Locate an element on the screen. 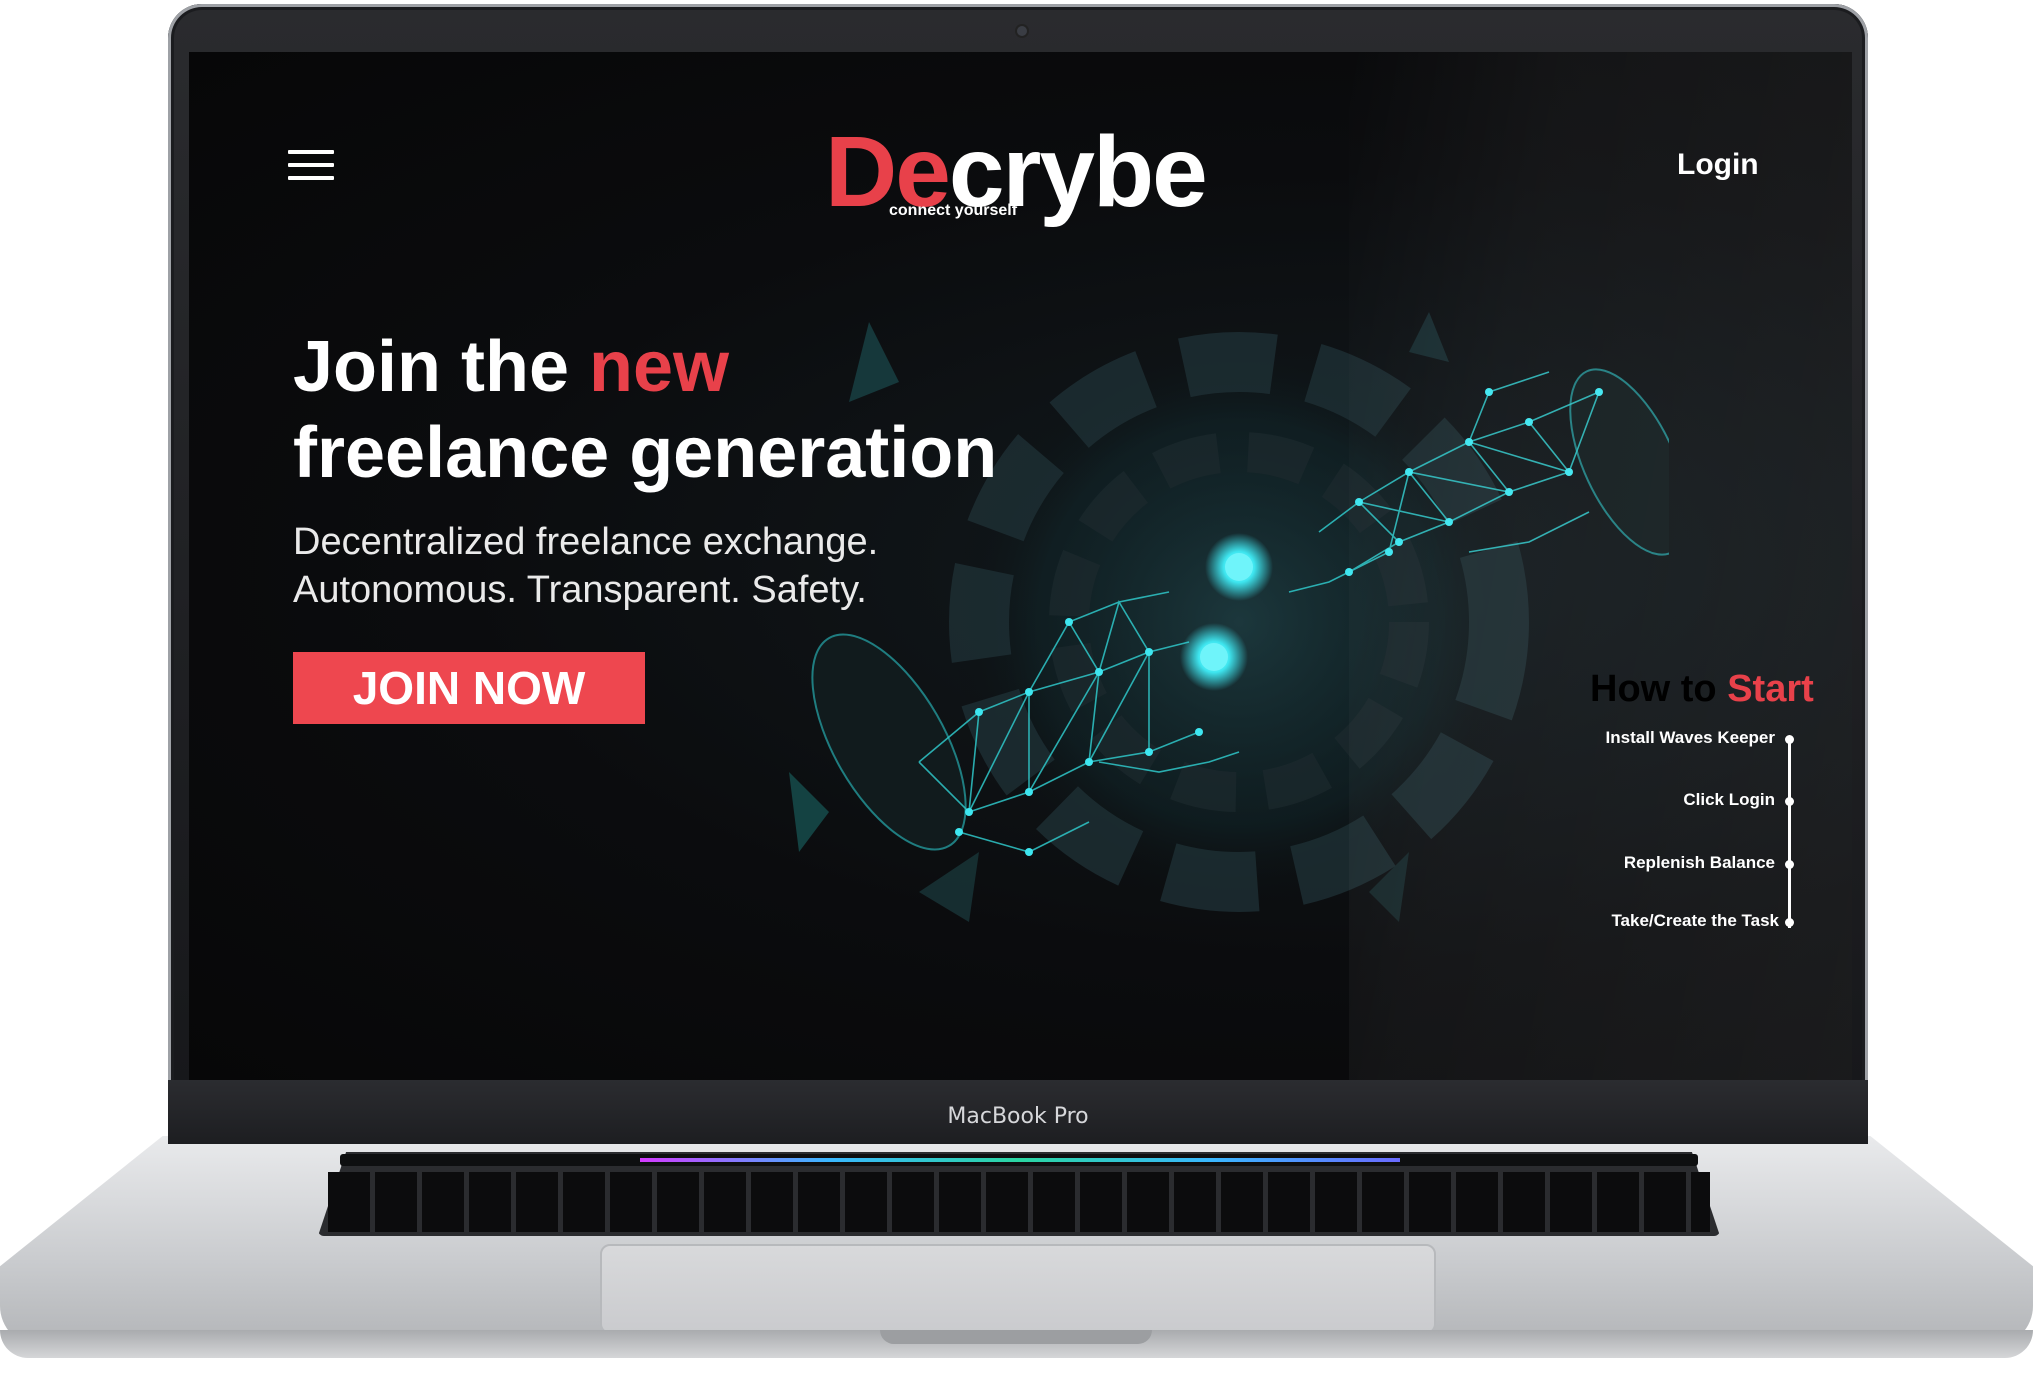 The image size is (2033, 1377). step-item: Click Login is located at coordinates (1688, 800).